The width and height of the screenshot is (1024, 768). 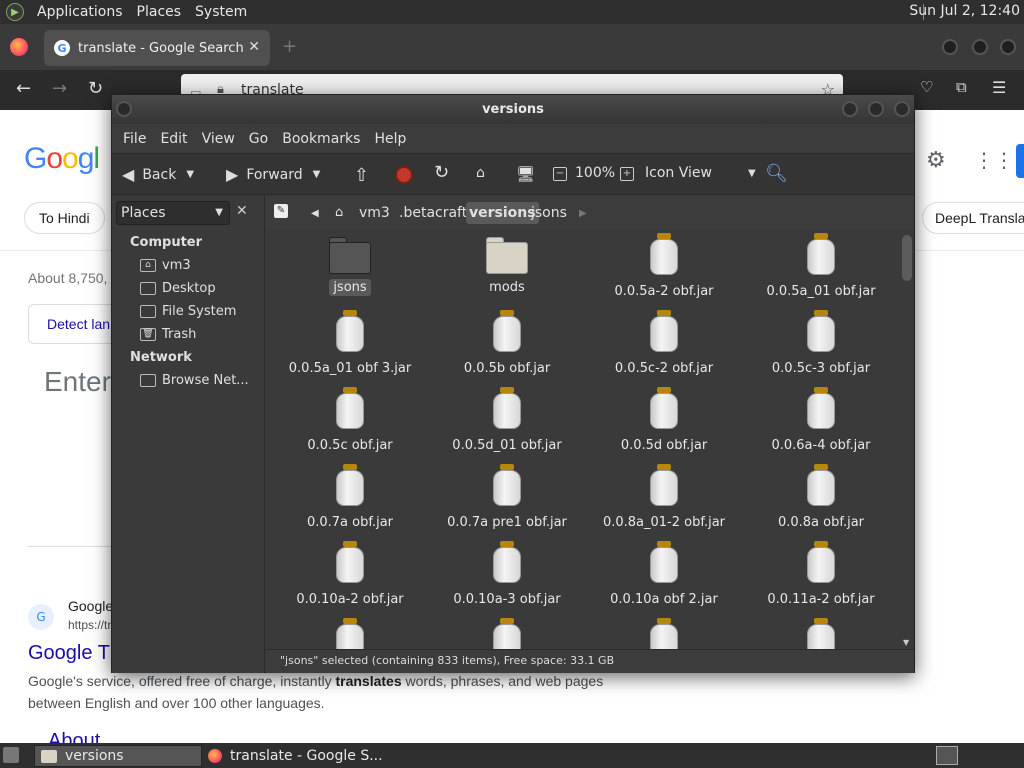 I want to click on workspace-switcher, so click(x=947, y=755).